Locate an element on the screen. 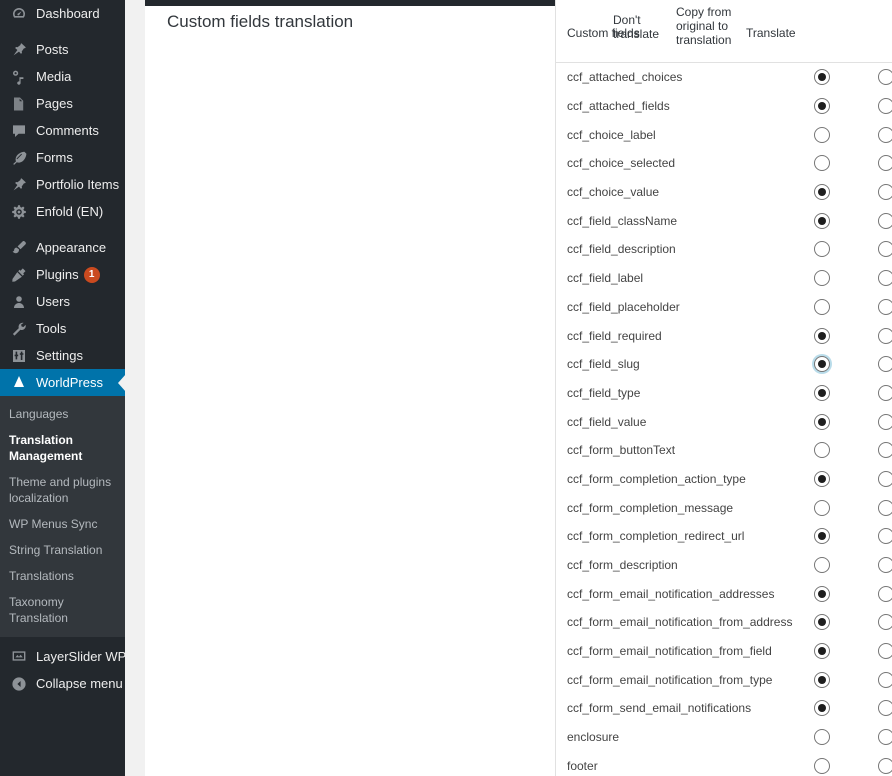 The height and width of the screenshot is (776, 892). collapse-menu-button: Collapse menu is located at coordinates (62, 683).